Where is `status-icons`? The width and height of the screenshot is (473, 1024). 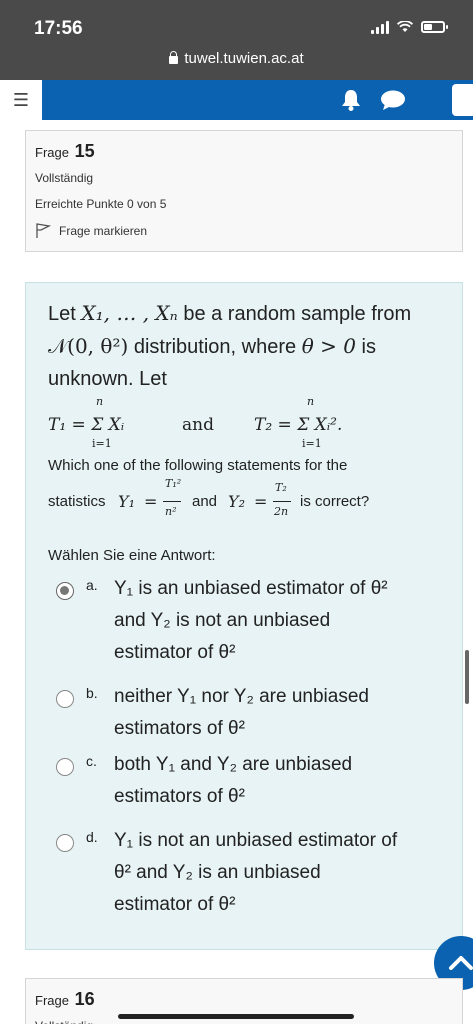 status-icons is located at coordinates (409, 27).